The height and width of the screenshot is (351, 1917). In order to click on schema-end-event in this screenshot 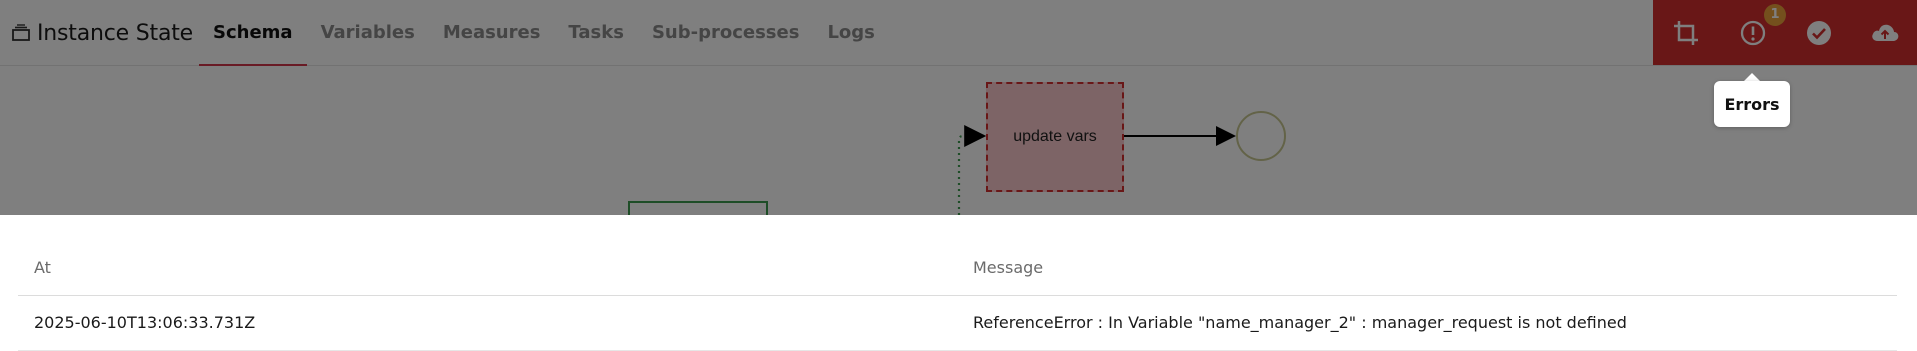, I will do `click(1261, 136)`.